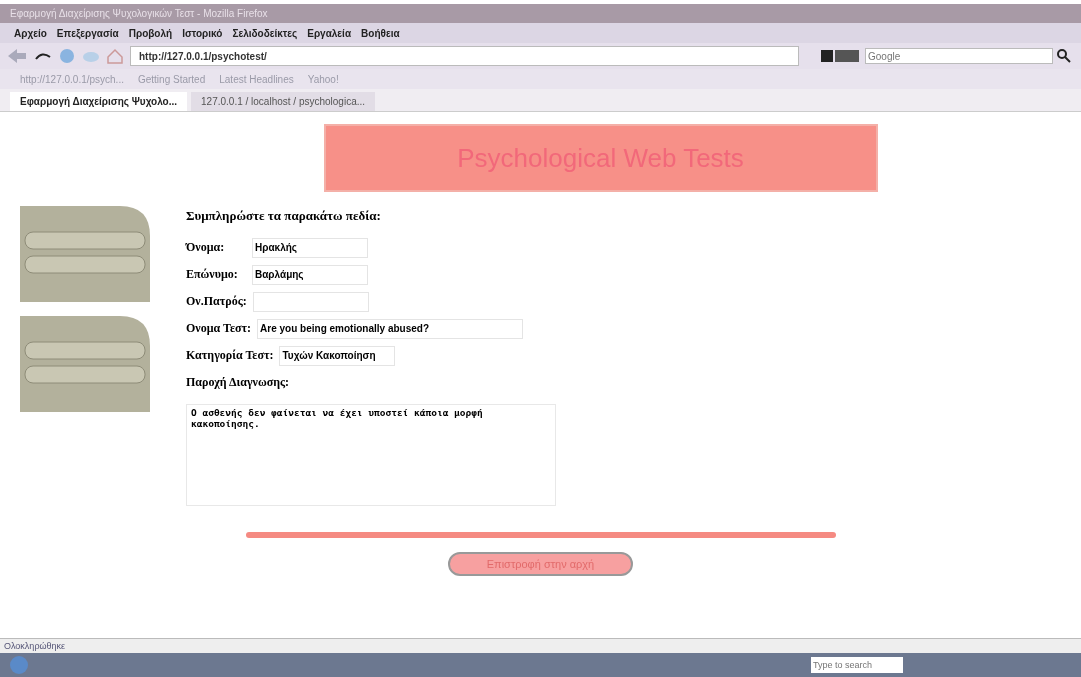  Describe the element at coordinates (390, 328) in the screenshot. I see `text-field: Are you being emotionally abused?` at that location.